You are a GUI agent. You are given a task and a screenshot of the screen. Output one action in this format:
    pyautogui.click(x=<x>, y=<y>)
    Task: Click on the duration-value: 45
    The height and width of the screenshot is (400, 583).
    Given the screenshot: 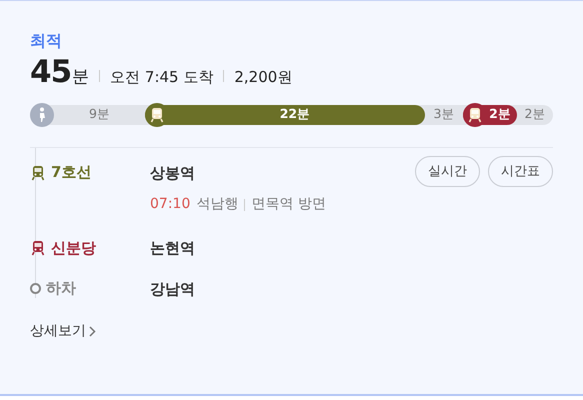 What is the action you would take?
    pyautogui.click(x=51, y=72)
    